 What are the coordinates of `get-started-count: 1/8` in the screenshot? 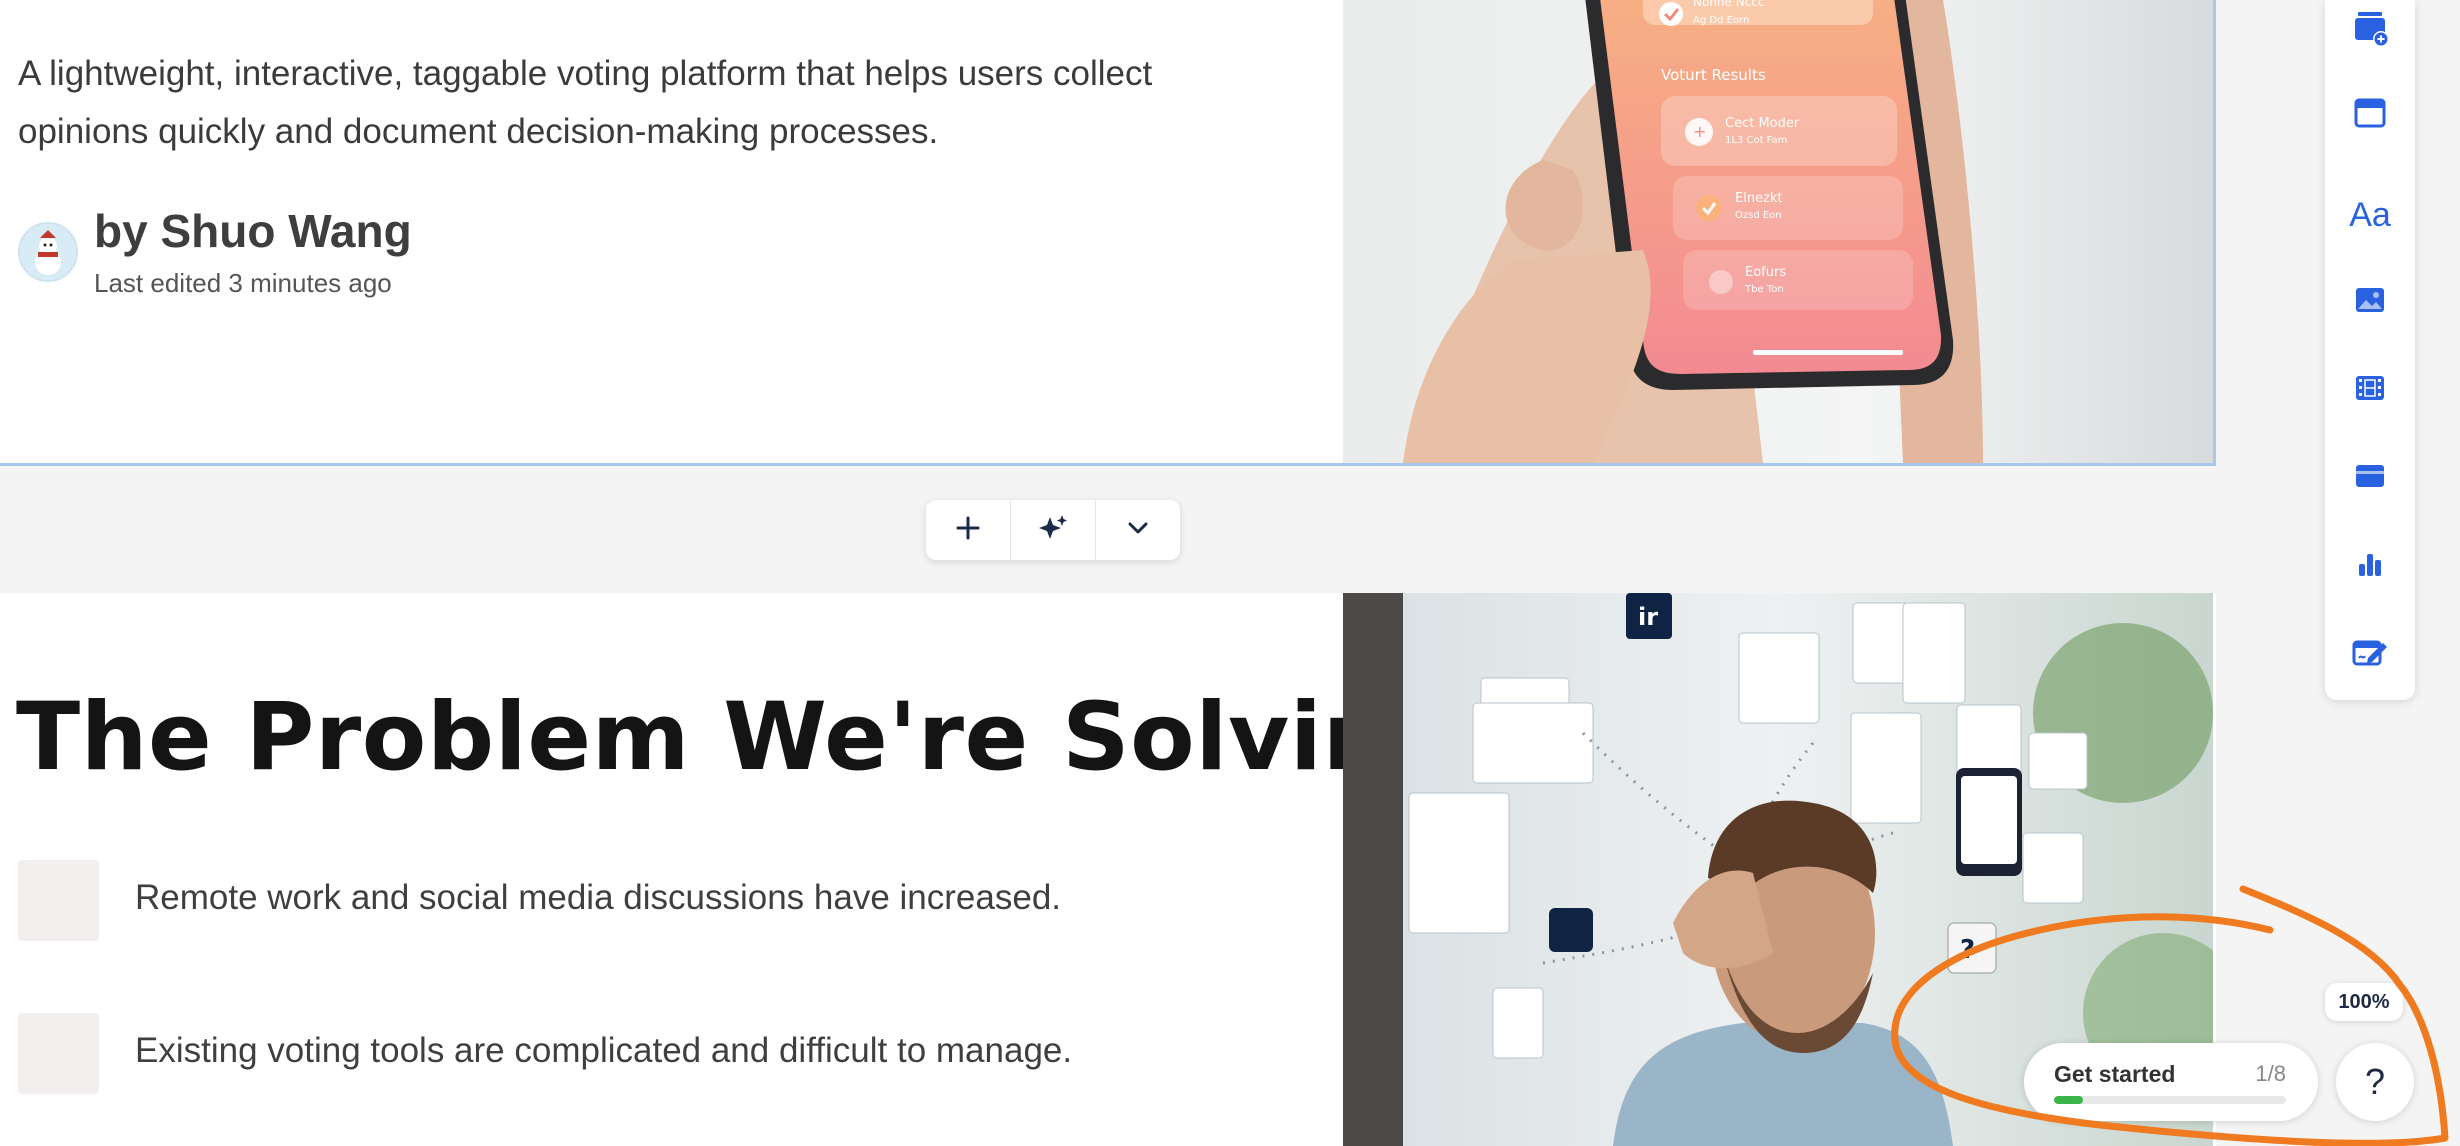 It's located at (2270, 1073).